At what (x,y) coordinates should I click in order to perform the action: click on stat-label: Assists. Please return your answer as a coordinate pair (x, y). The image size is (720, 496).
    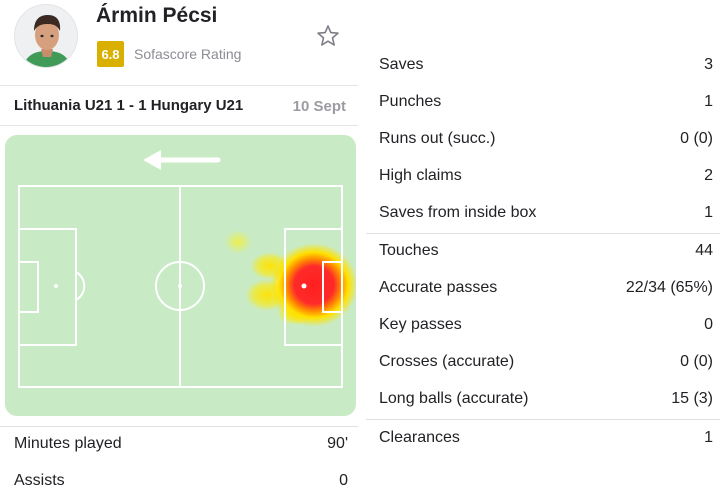
    Looking at the image, I should click on (39, 480).